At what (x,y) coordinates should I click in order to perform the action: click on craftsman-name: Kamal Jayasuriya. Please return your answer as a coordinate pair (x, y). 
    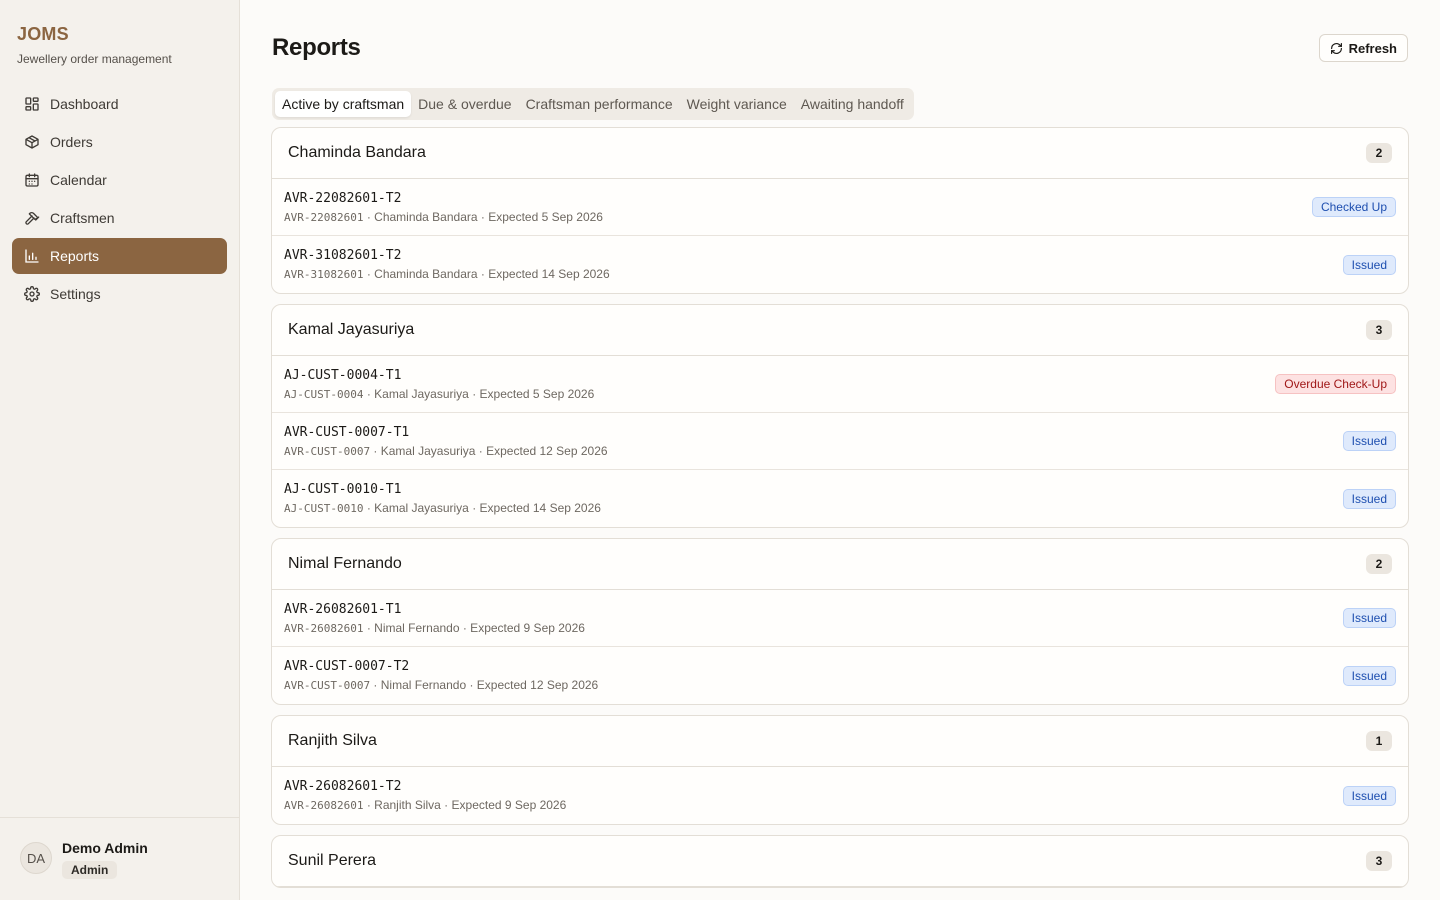
    Looking at the image, I should click on (351, 329).